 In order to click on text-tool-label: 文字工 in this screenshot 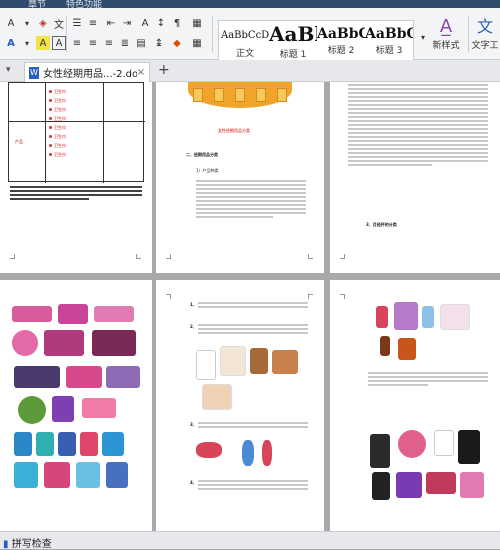, I will do `click(485, 46)`.